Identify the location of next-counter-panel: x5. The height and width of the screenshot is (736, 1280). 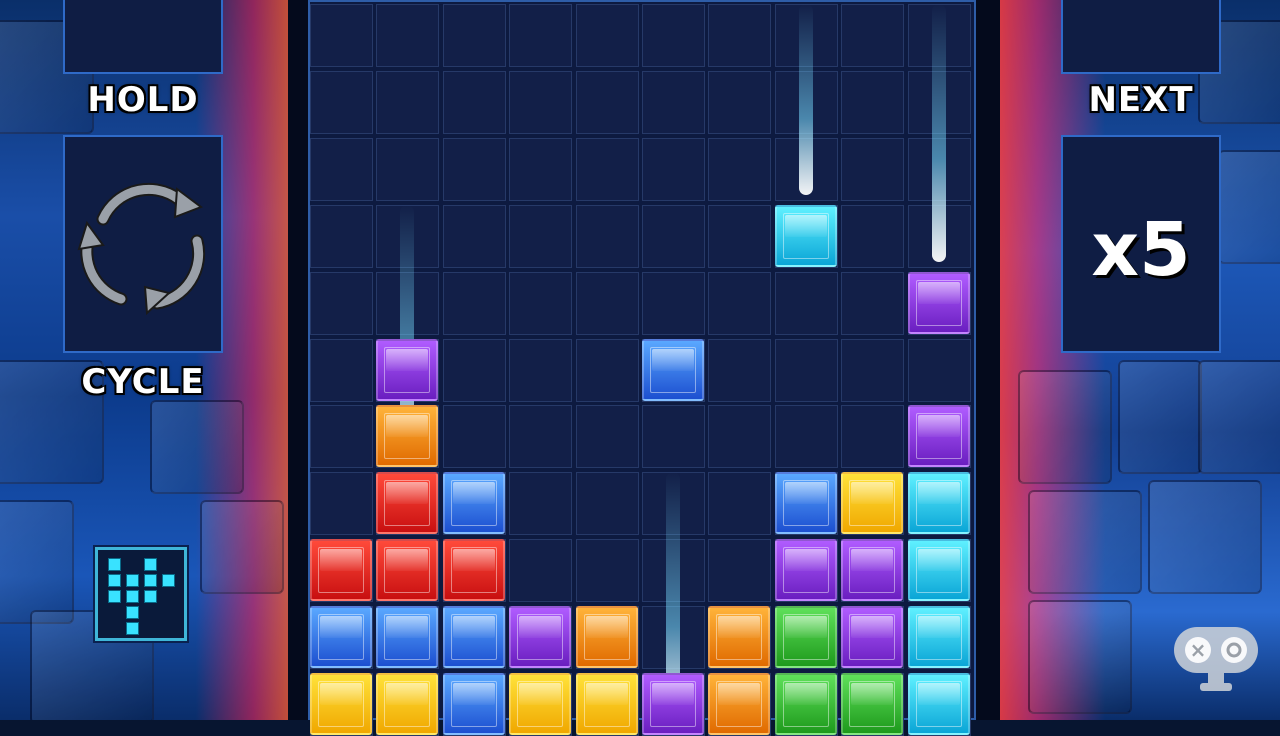
(1141, 244).